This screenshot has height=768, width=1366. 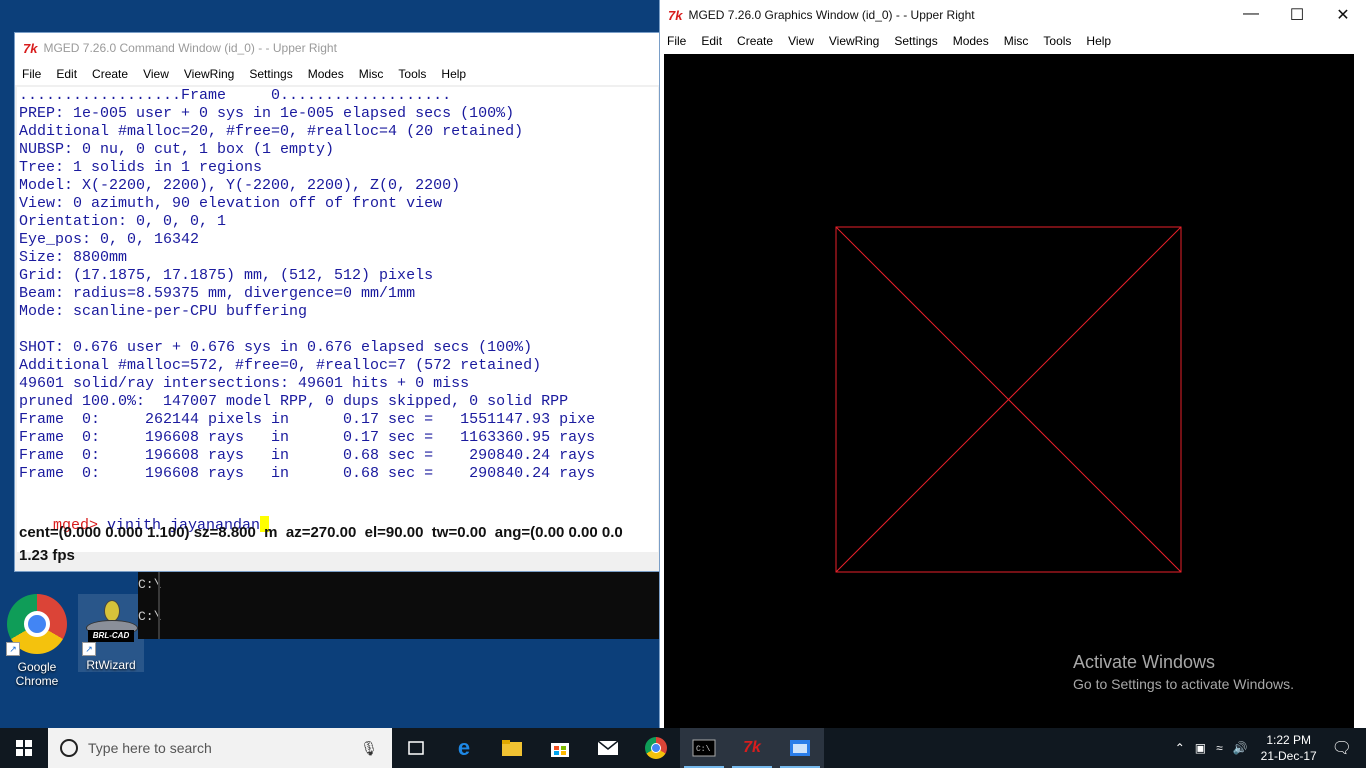 I want to click on fps-readout: 1.23 fps, so click(x=47, y=555).